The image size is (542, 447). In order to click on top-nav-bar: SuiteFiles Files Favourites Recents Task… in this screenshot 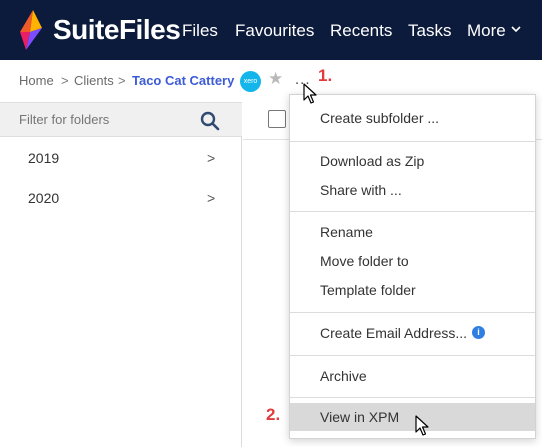, I will do `click(271, 30)`.